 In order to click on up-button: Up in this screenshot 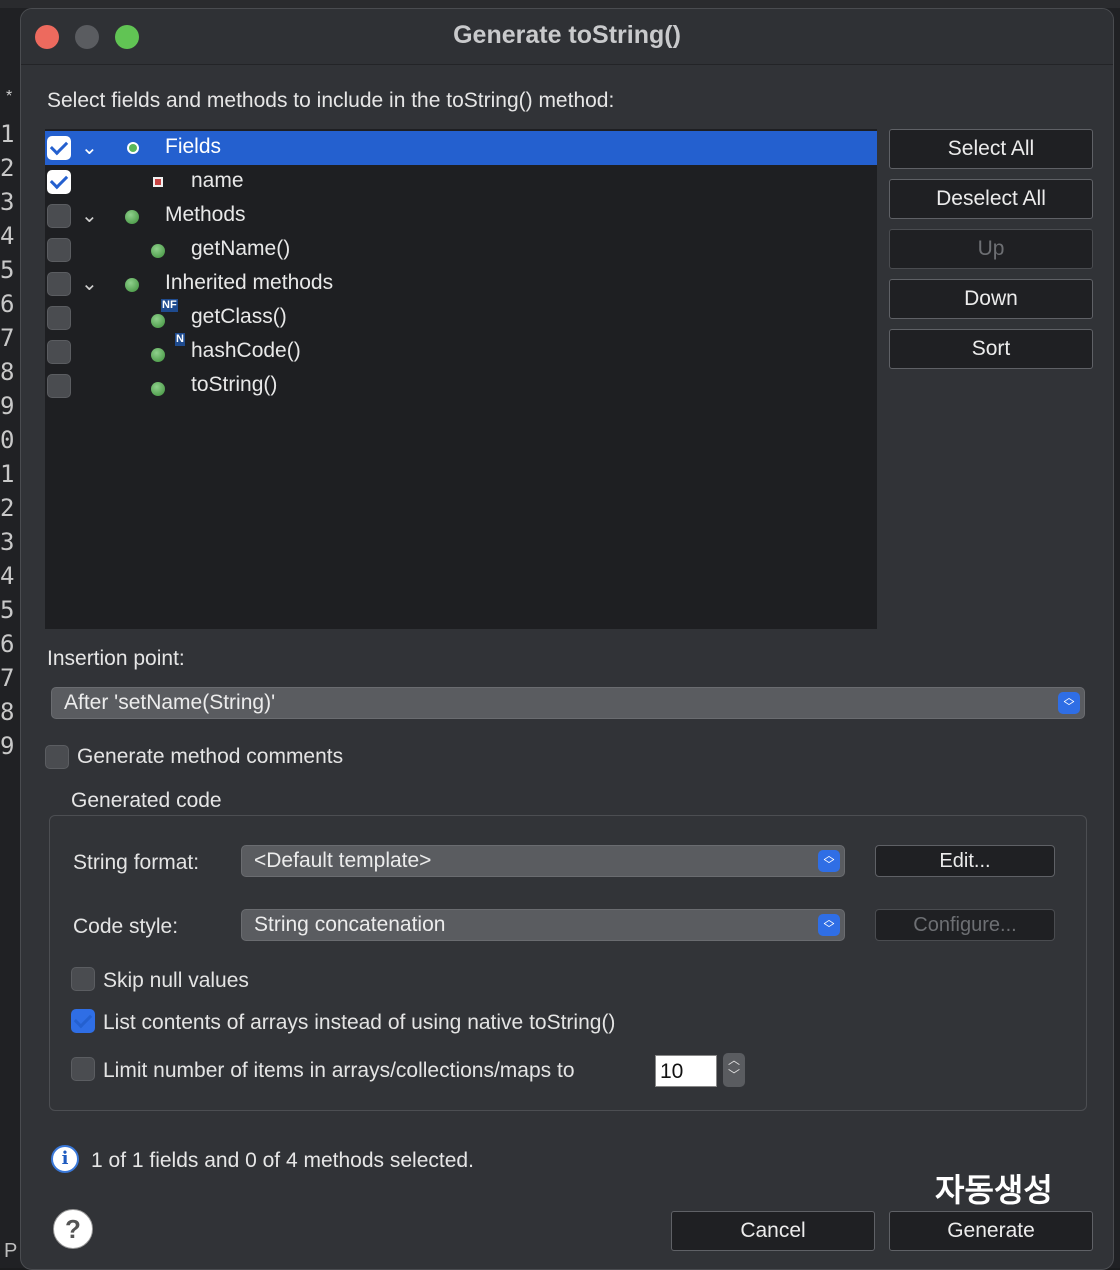, I will do `click(991, 249)`.